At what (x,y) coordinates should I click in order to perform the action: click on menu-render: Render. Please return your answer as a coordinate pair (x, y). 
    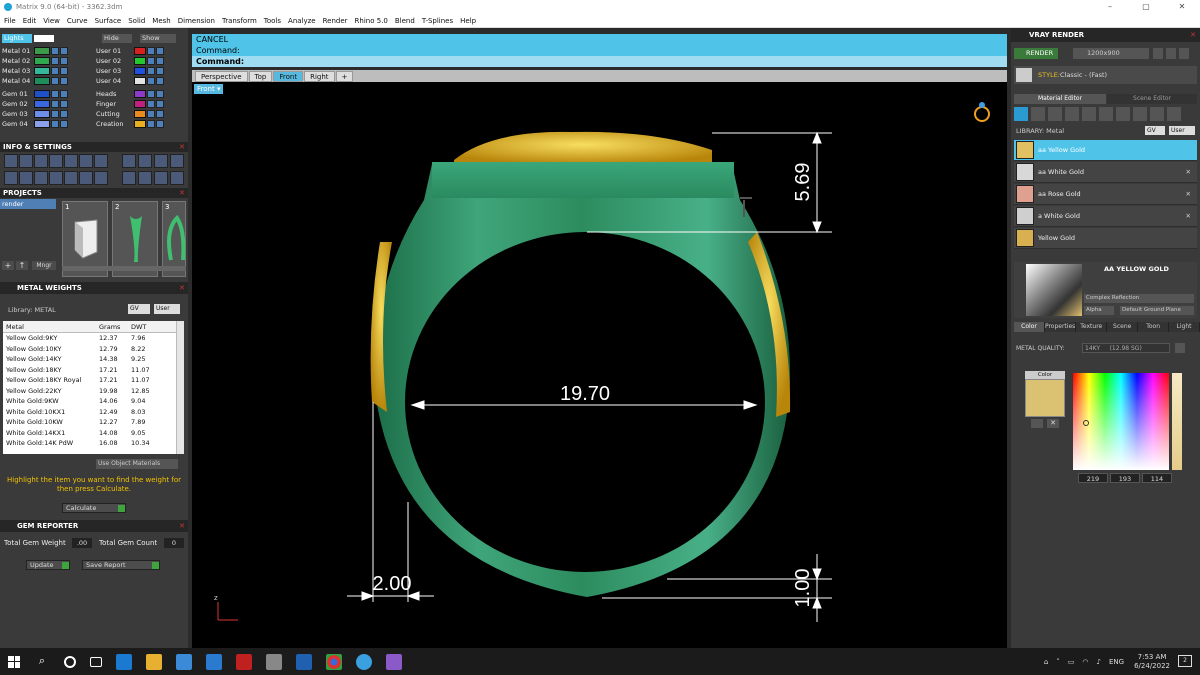
    Looking at the image, I should click on (335, 21).